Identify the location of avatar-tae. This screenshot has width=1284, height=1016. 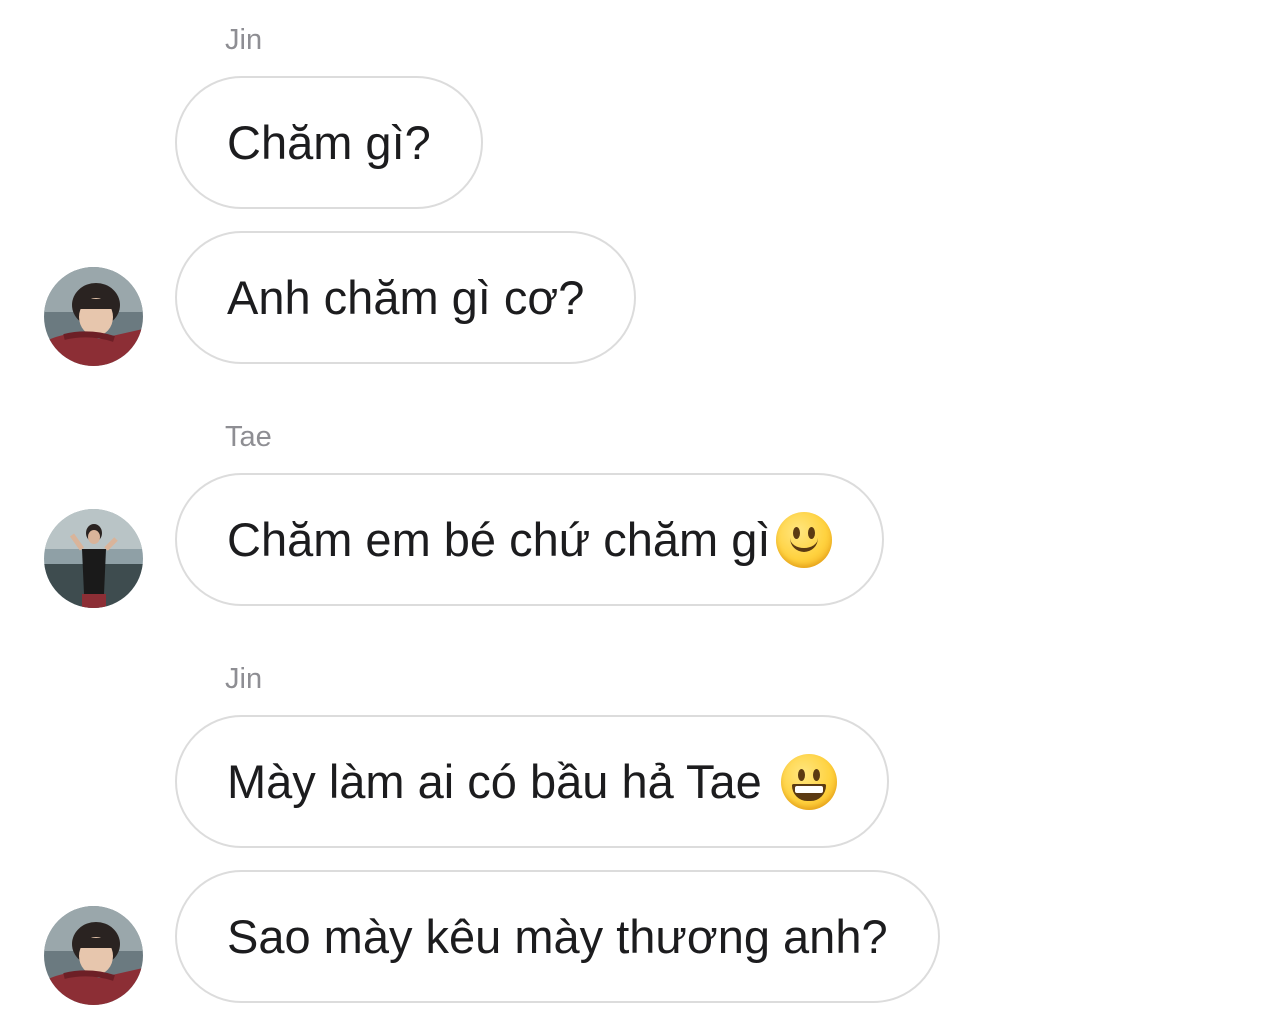
(93, 558).